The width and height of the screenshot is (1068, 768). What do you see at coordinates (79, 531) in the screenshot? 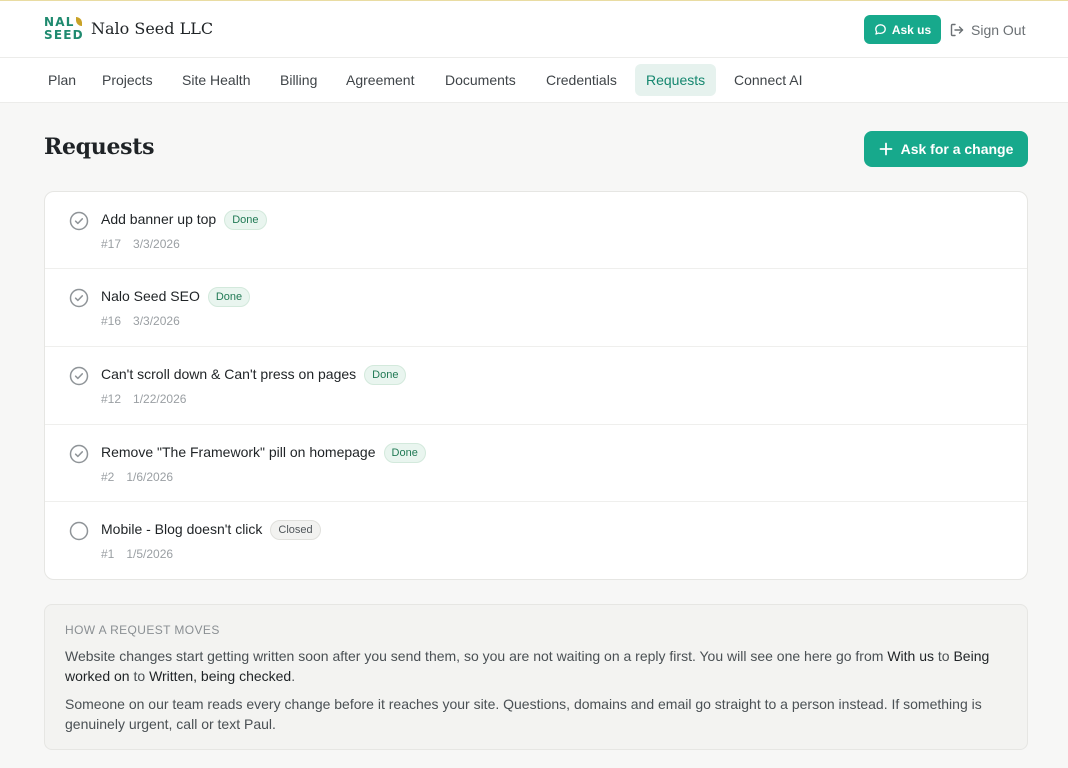
I see `empty-circle-icon` at bounding box center [79, 531].